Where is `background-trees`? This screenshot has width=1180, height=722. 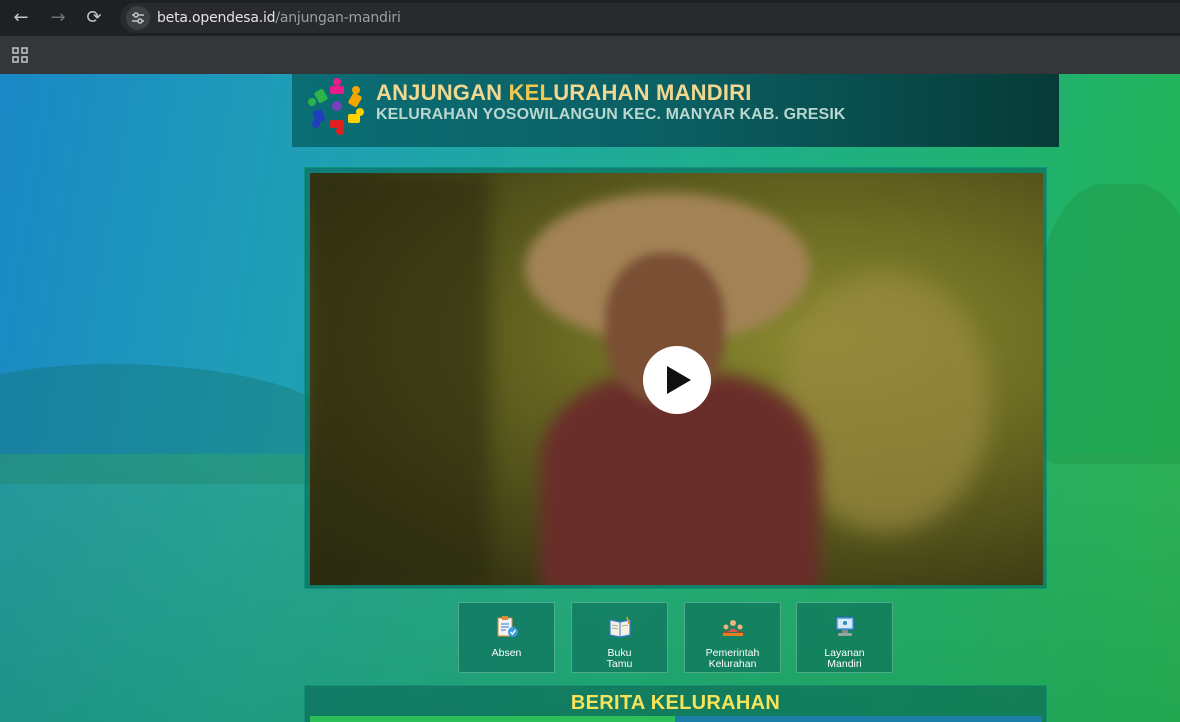
background-trees is located at coordinates (1110, 324).